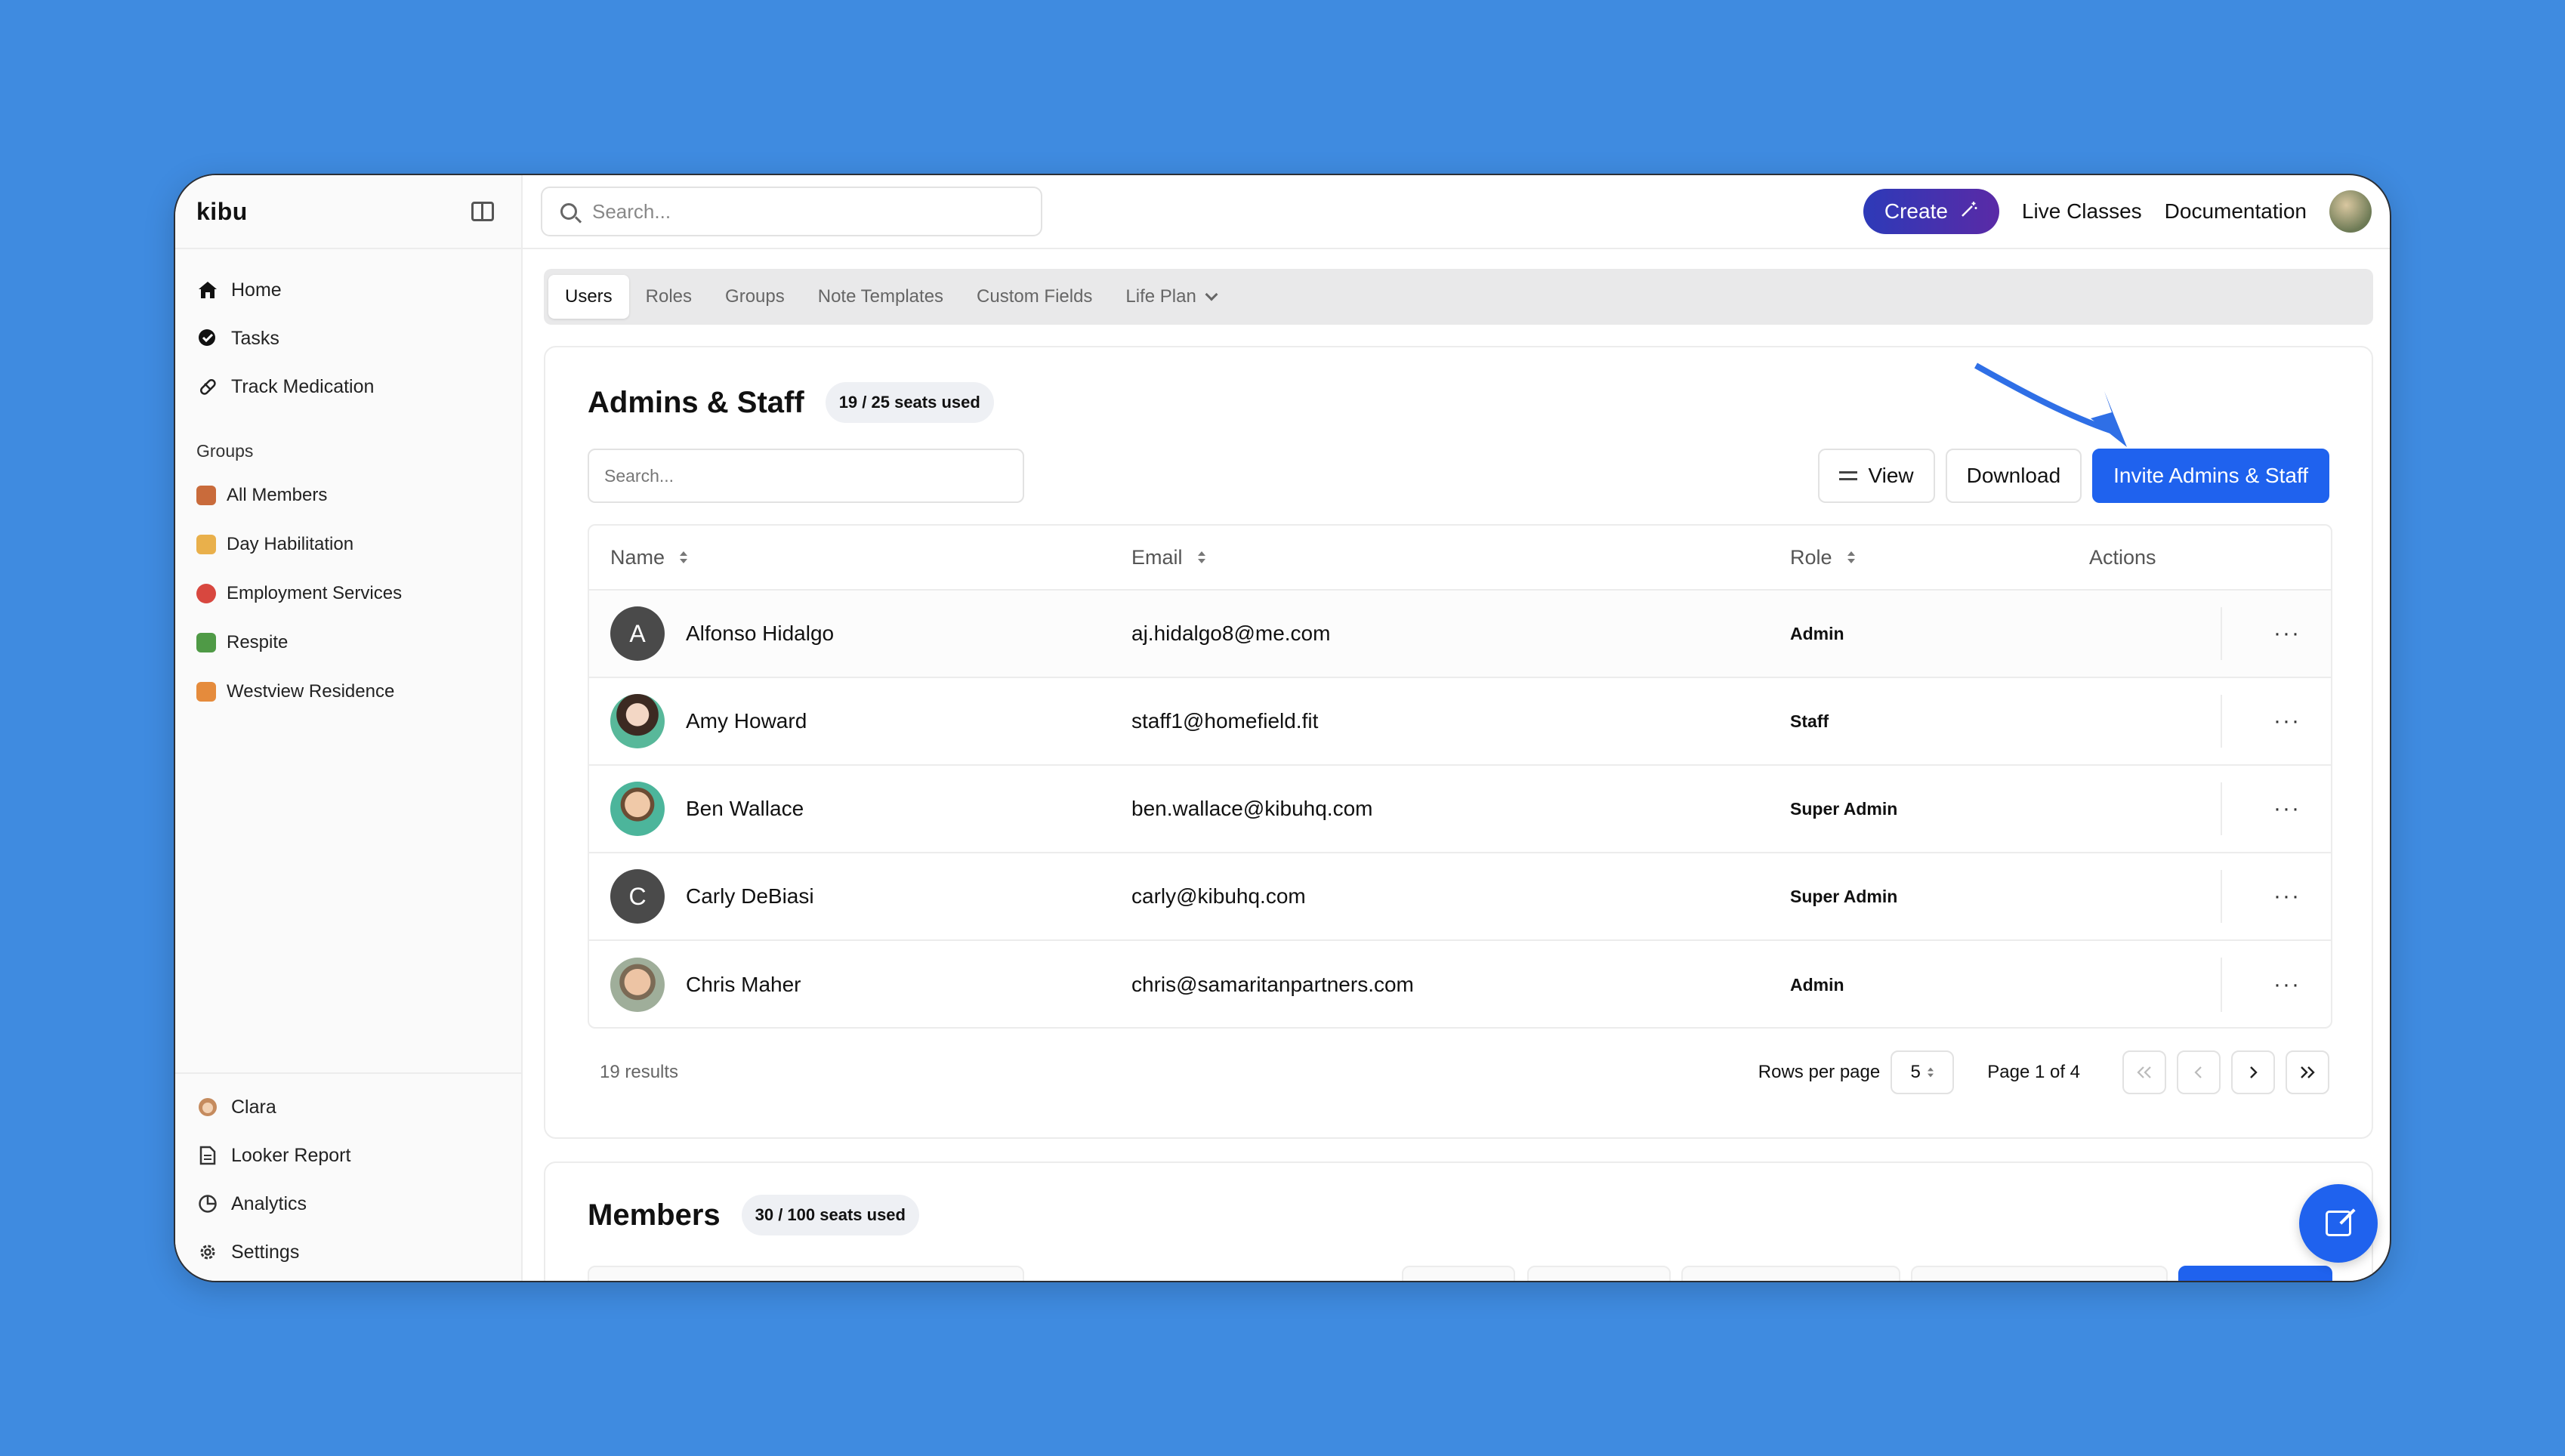 The width and height of the screenshot is (2565, 1456). I want to click on sidebar-item-label: Analytics, so click(269, 1203).